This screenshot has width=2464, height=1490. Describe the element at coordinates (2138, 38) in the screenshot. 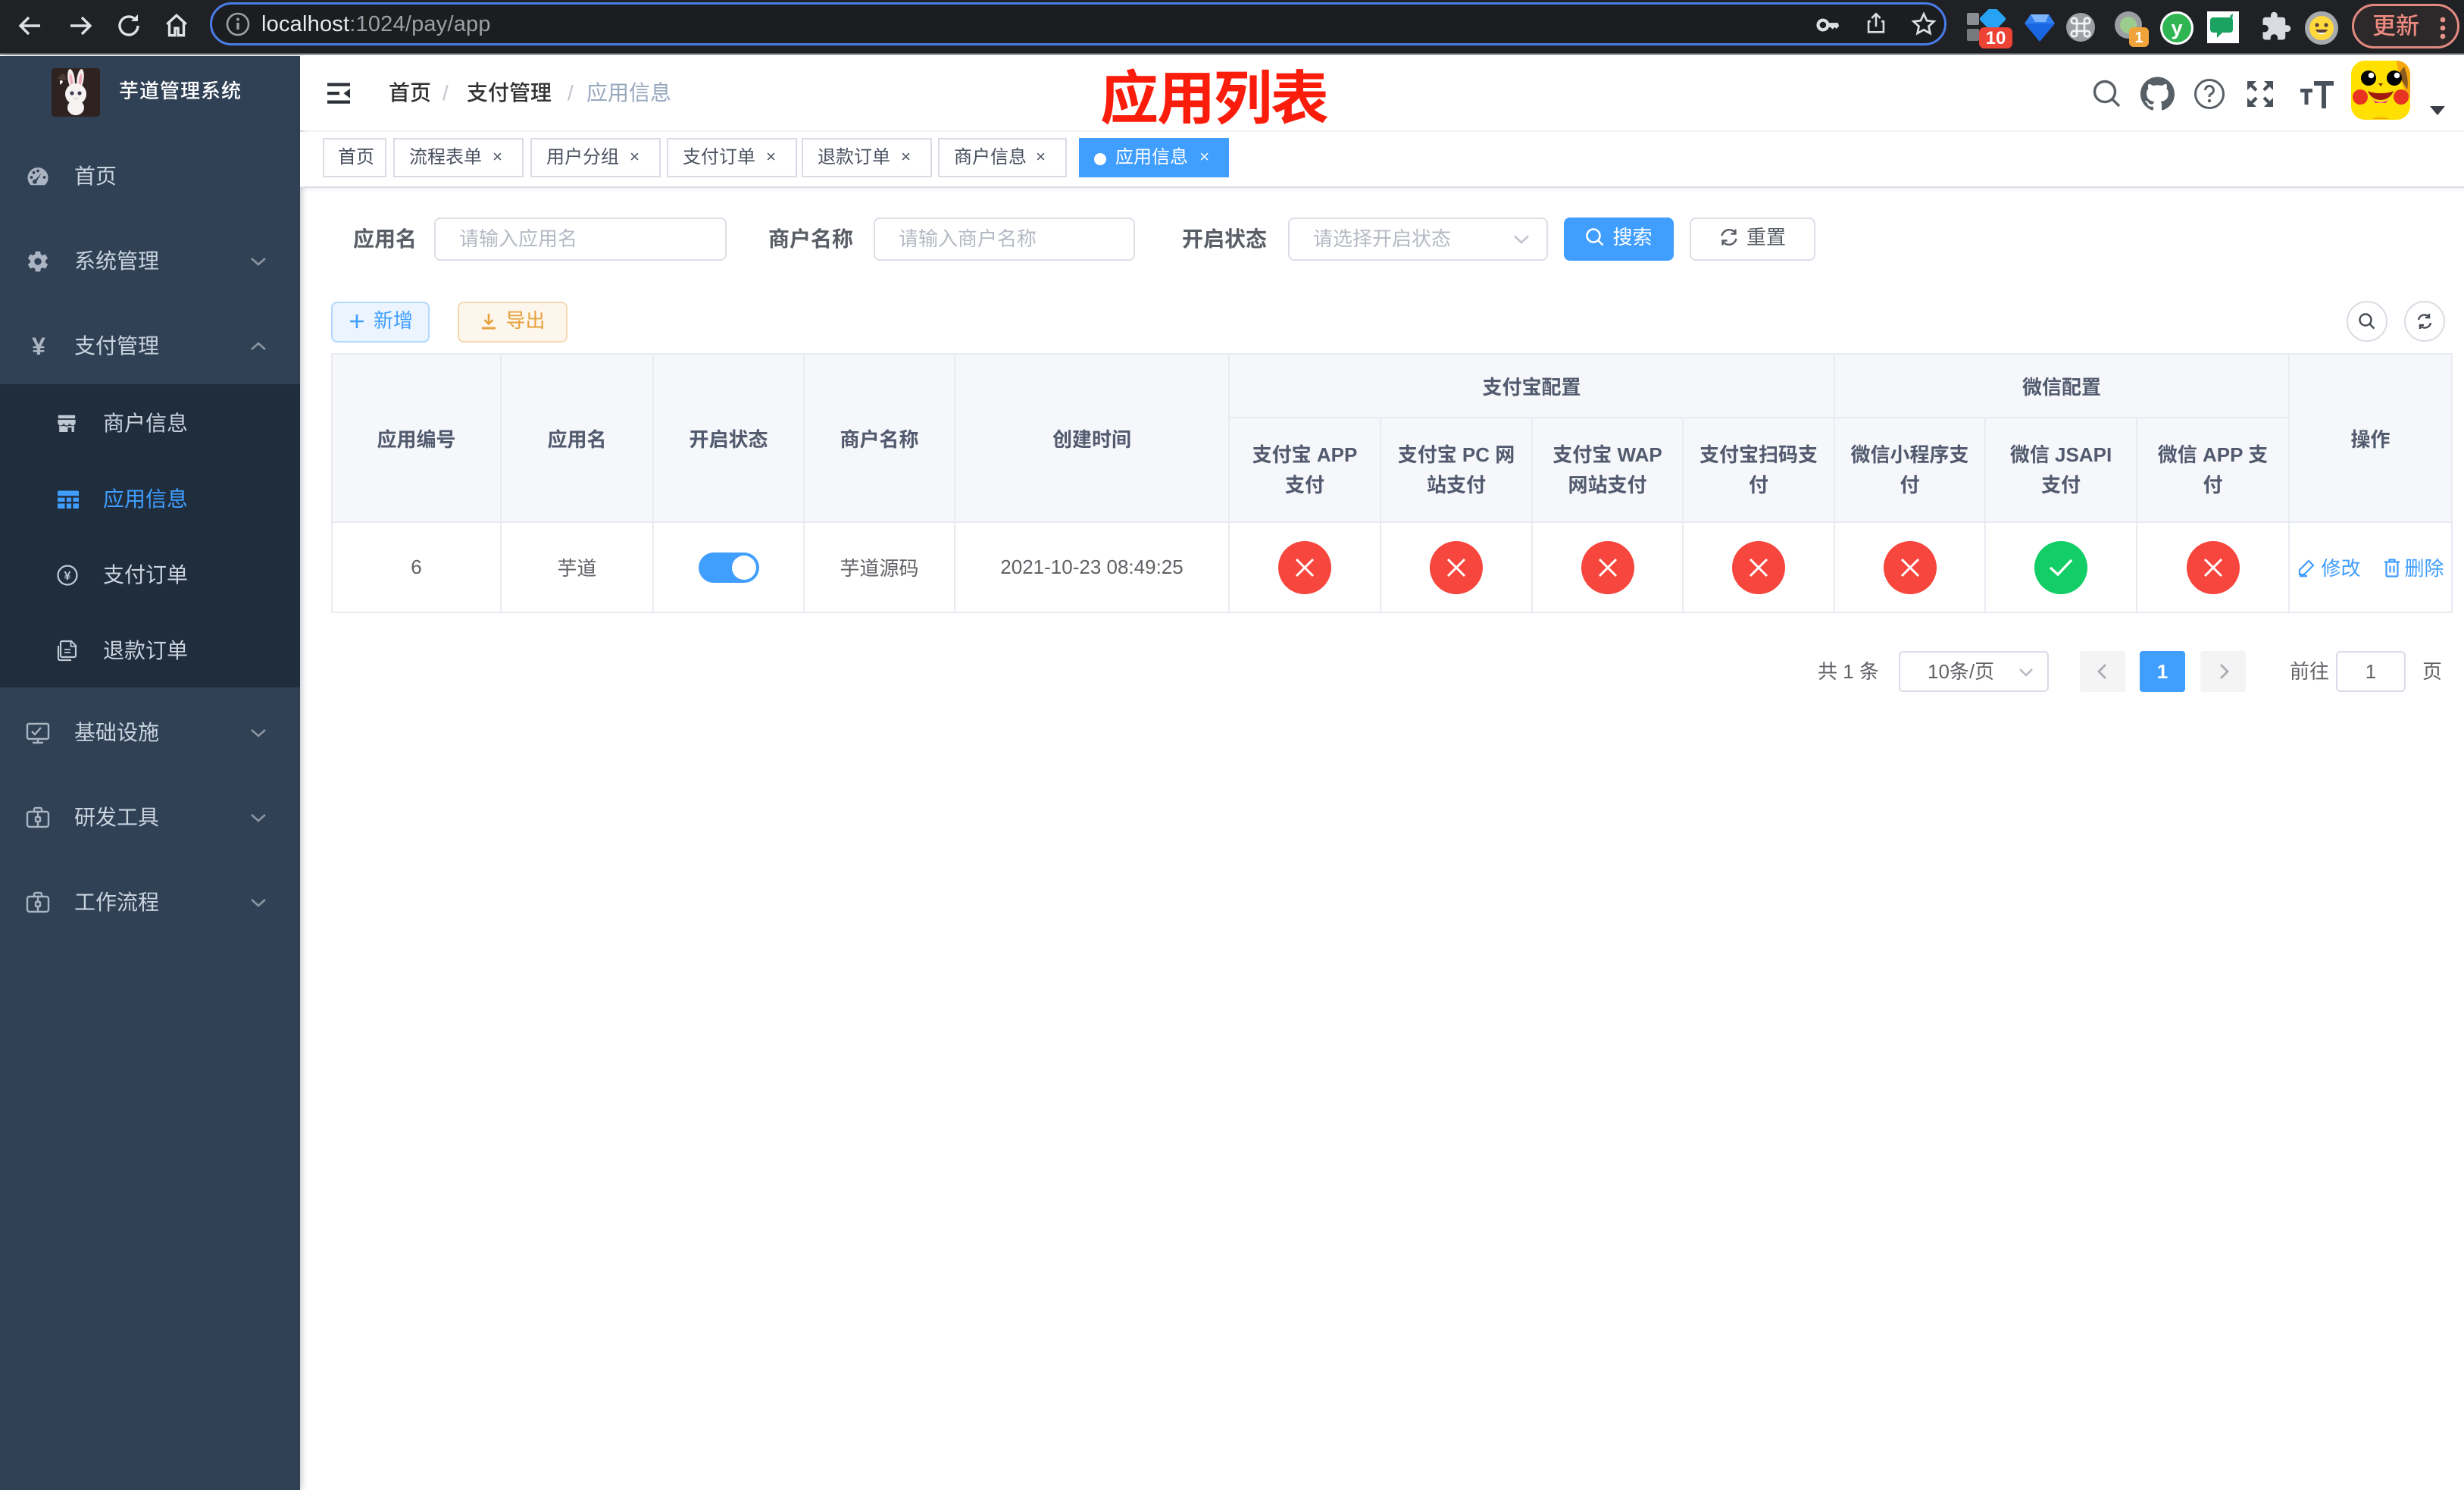

I see `svg-text: 1` at that location.